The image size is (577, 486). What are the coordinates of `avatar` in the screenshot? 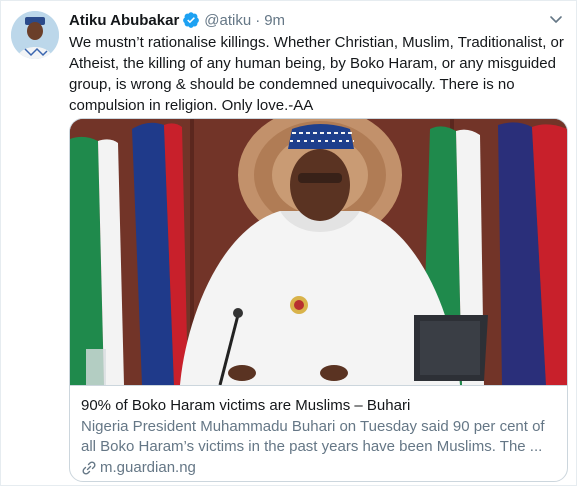 It's located at (35, 35).